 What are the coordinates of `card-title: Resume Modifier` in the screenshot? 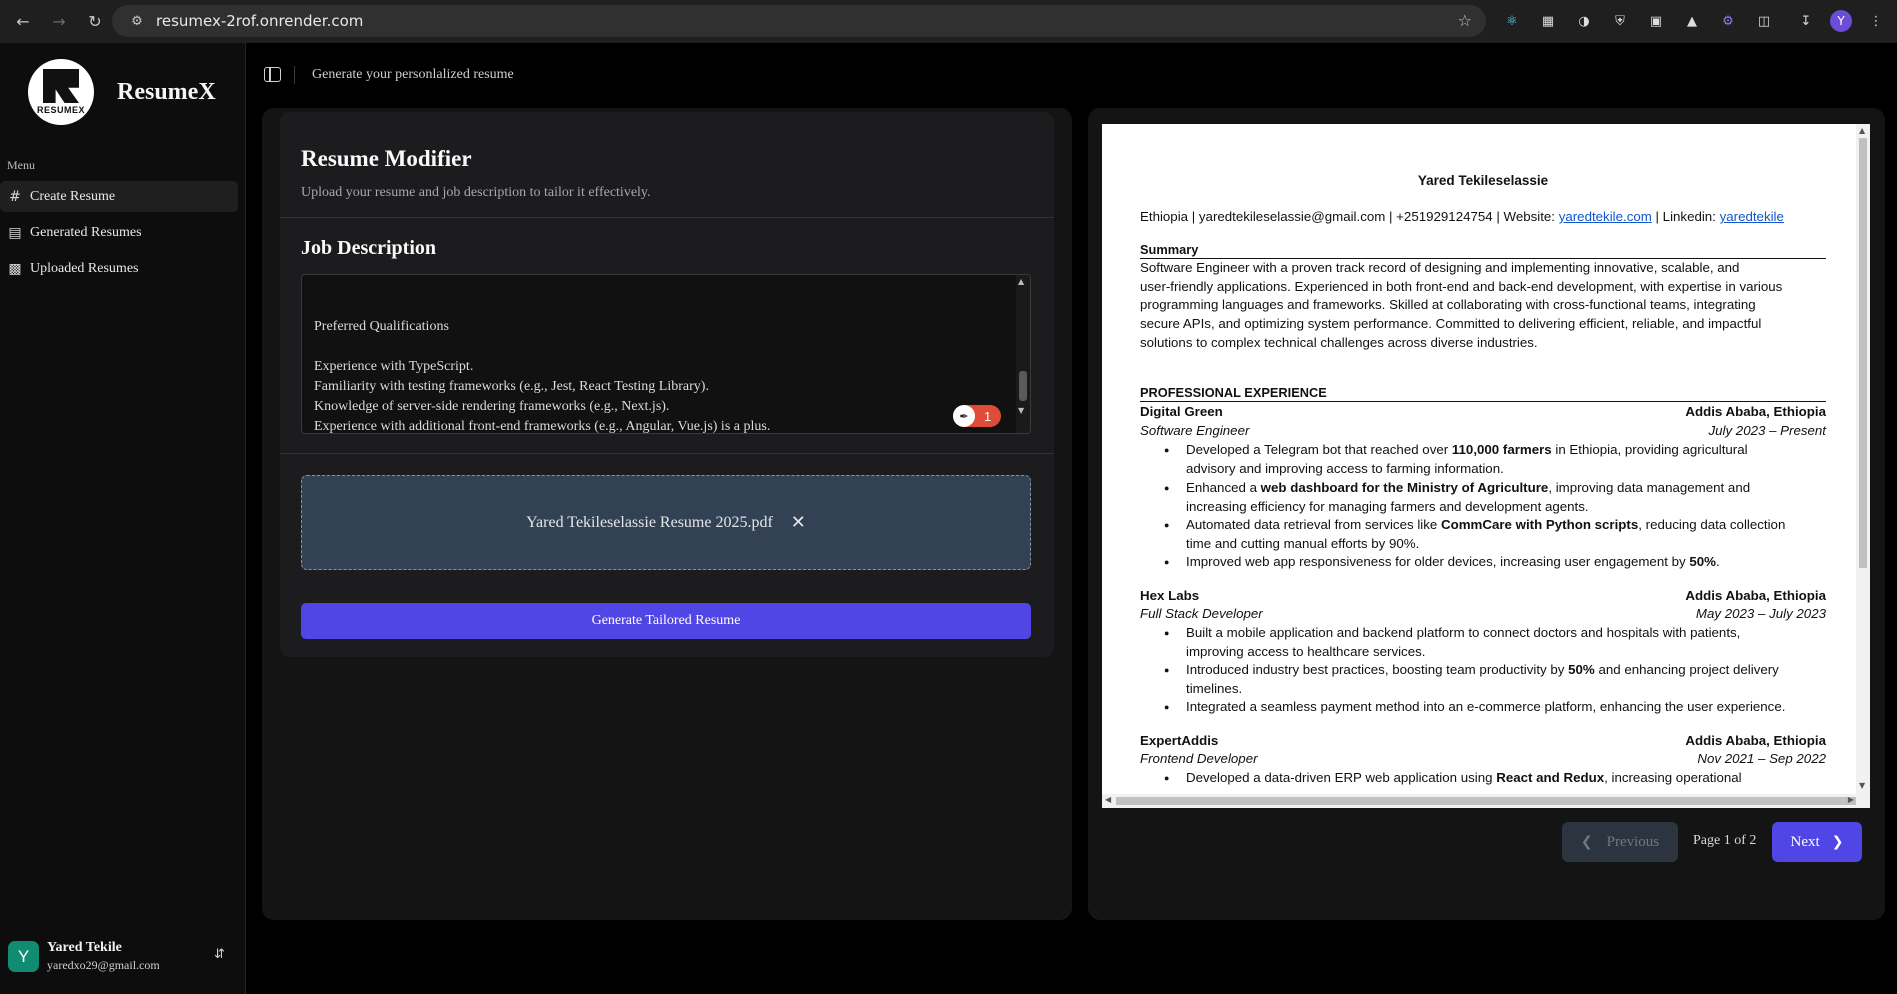 It's located at (386, 158).